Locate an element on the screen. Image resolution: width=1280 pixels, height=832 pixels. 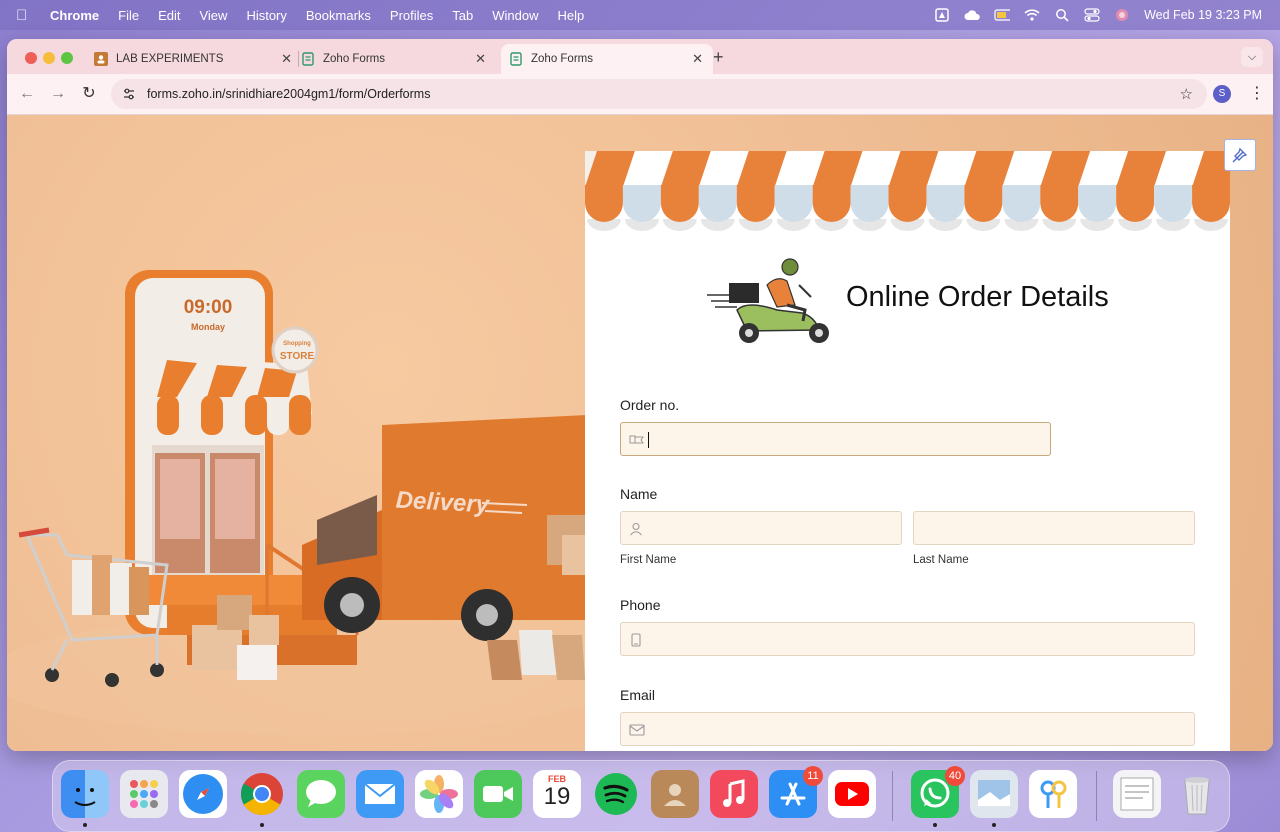
minimize-window-button is located at coordinates (49, 58).